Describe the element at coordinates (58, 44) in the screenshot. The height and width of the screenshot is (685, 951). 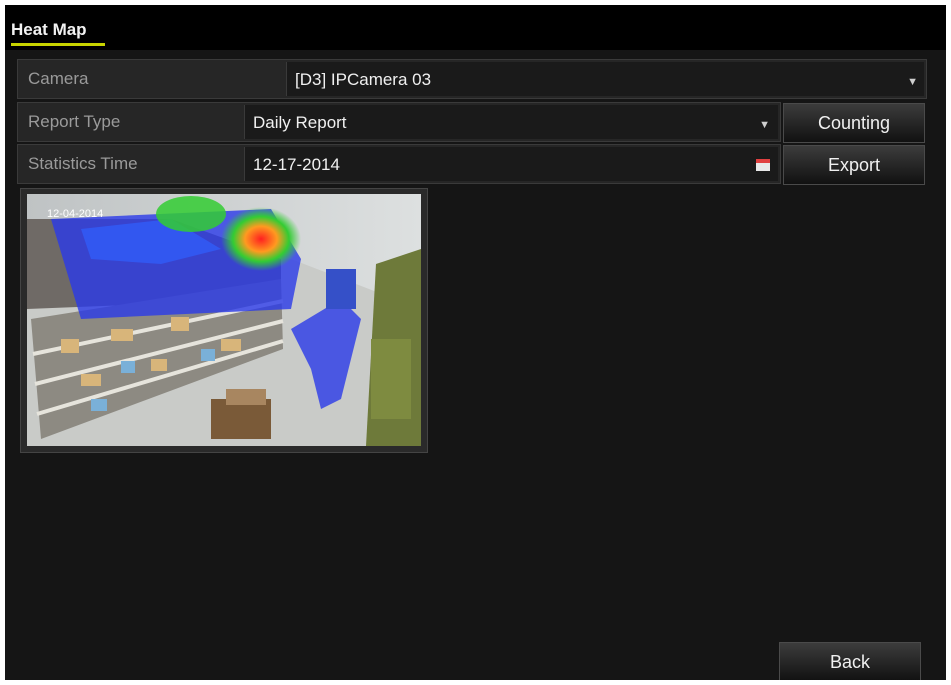
I see `active-tab-indicator` at that location.